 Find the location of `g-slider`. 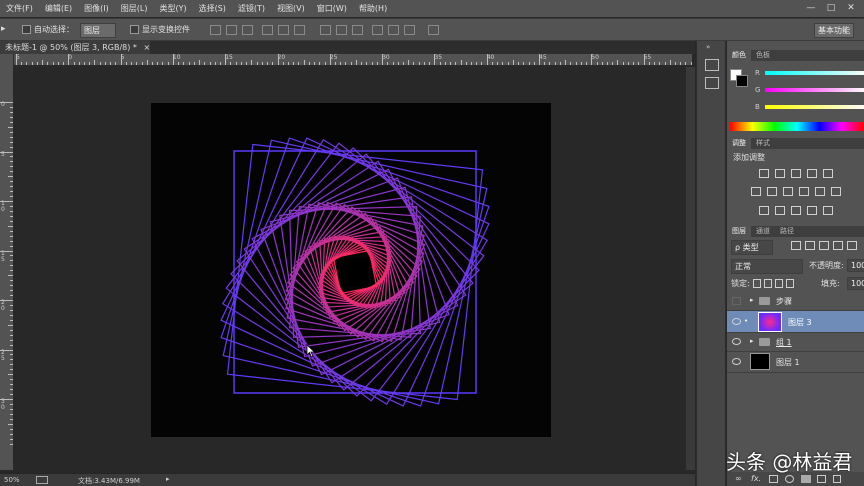

g-slider is located at coordinates (814, 90).